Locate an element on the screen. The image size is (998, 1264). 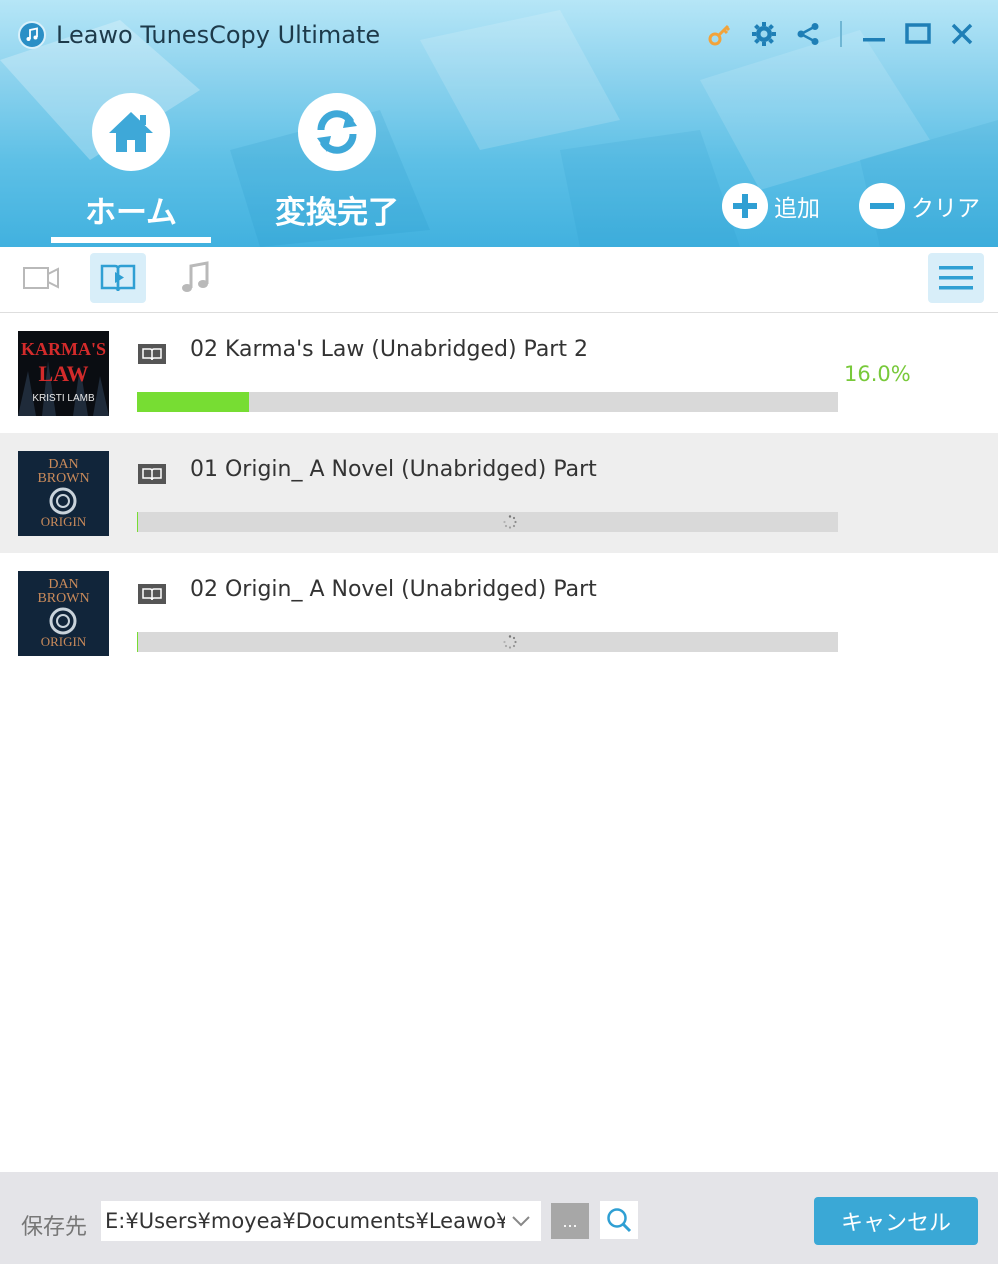
convert-icon is located at coordinates (337, 132).